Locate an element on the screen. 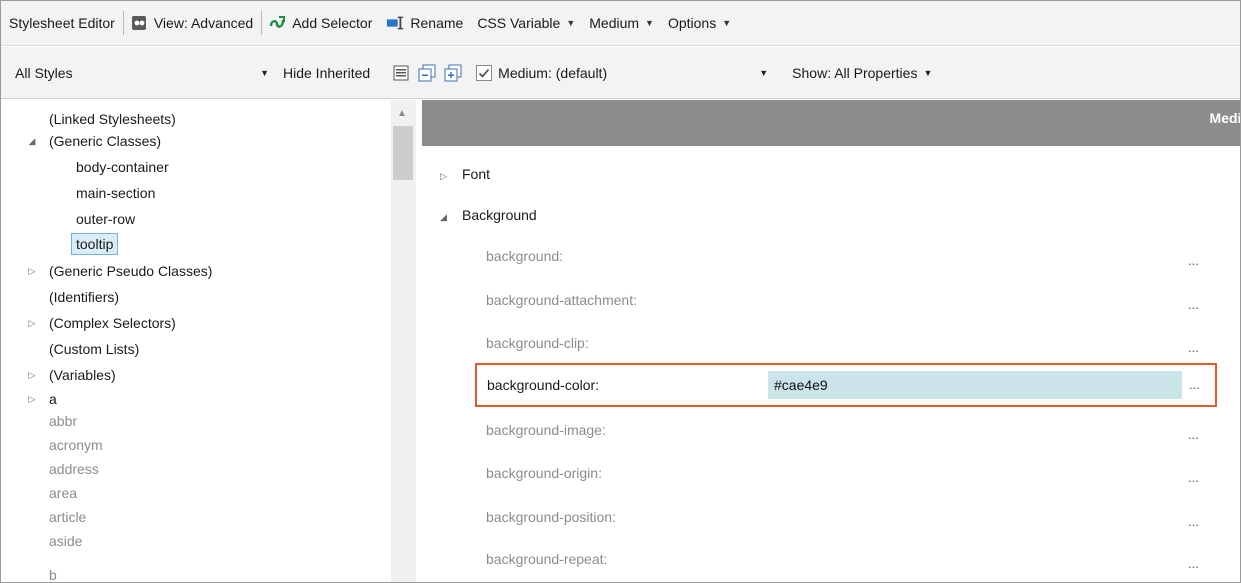 The height and width of the screenshot is (583, 1241). tree-item-generic-classes: ◢ (Generic Classes) is located at coordinates (95, 141).